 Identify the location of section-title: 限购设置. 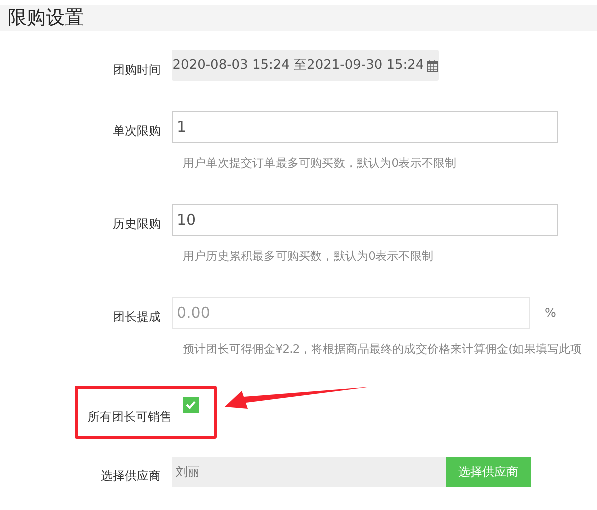
(46, 18).